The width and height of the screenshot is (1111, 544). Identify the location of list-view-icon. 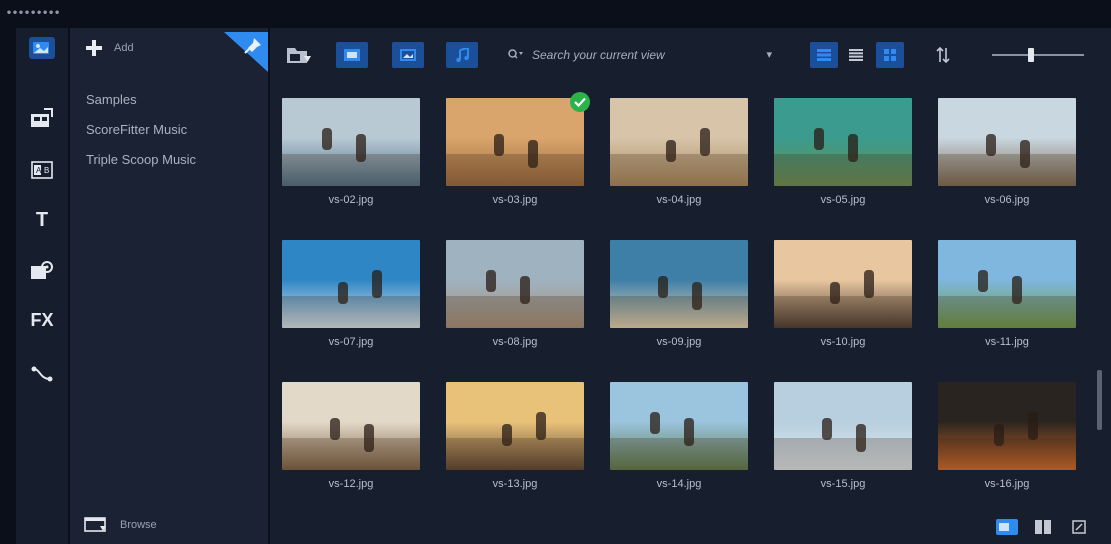
(824, 55).